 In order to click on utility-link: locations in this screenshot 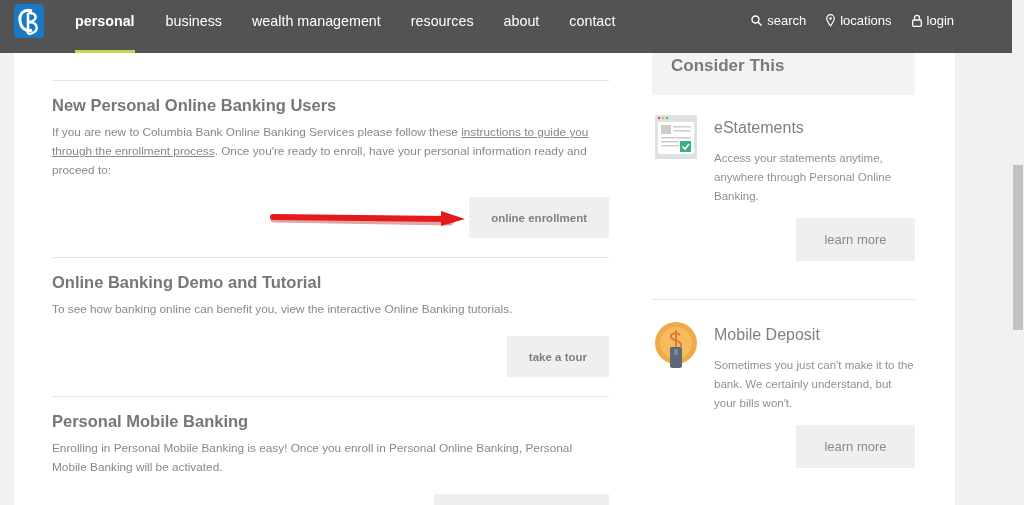, I will do `click(859, 20)`.